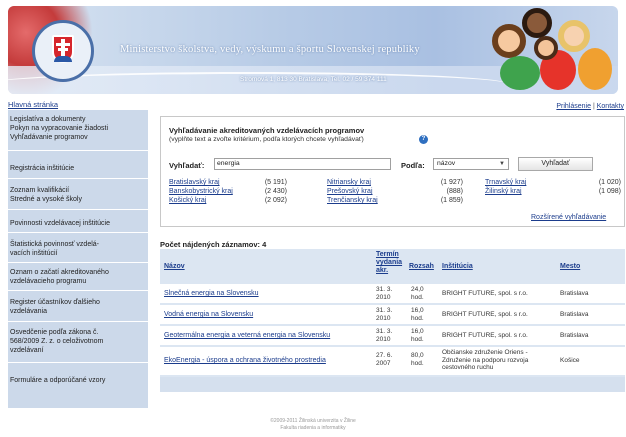  What do you see at coordinates (313, 428) in the screenshot?
I see `footer-faculty: Fakulta riadenia a informatiky` at bounding box center [313, 428].